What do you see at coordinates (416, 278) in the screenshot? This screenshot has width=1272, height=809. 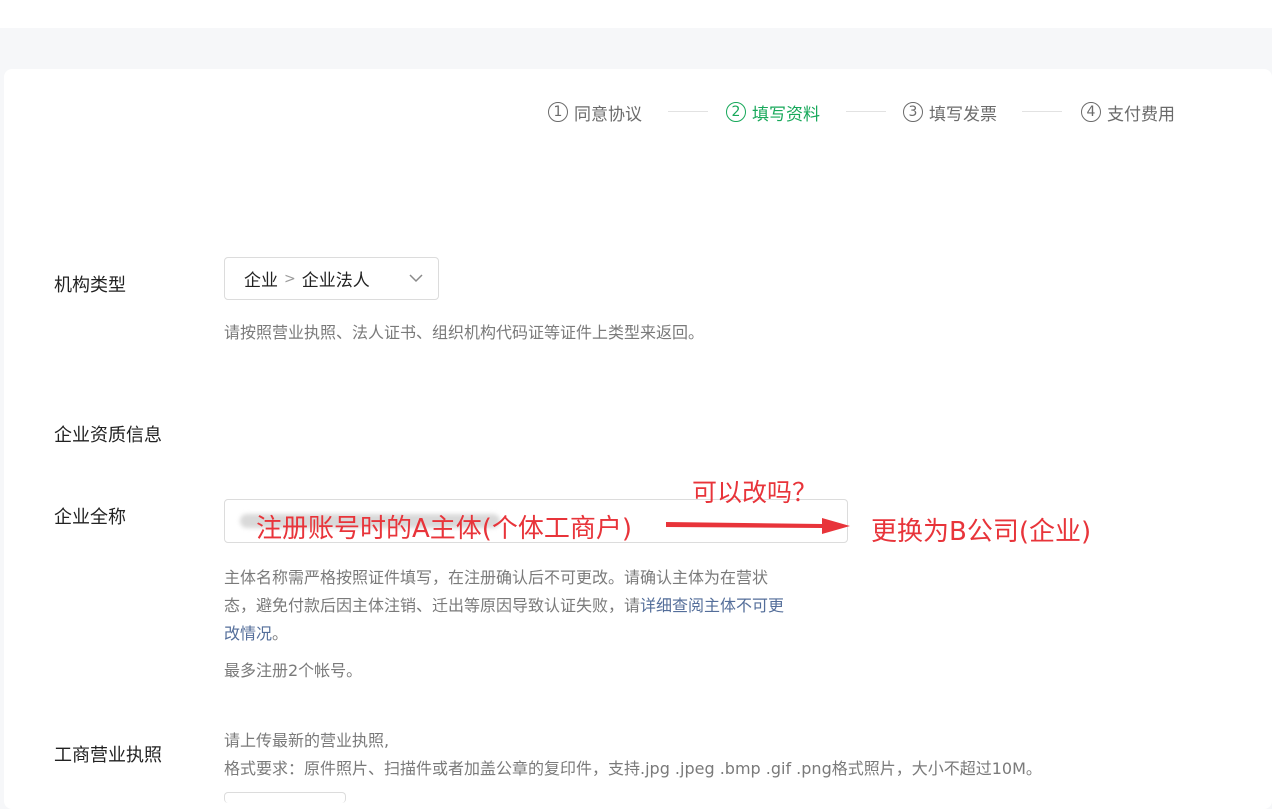 I see `chevron-down-icon` at bounding box center [416, 278].